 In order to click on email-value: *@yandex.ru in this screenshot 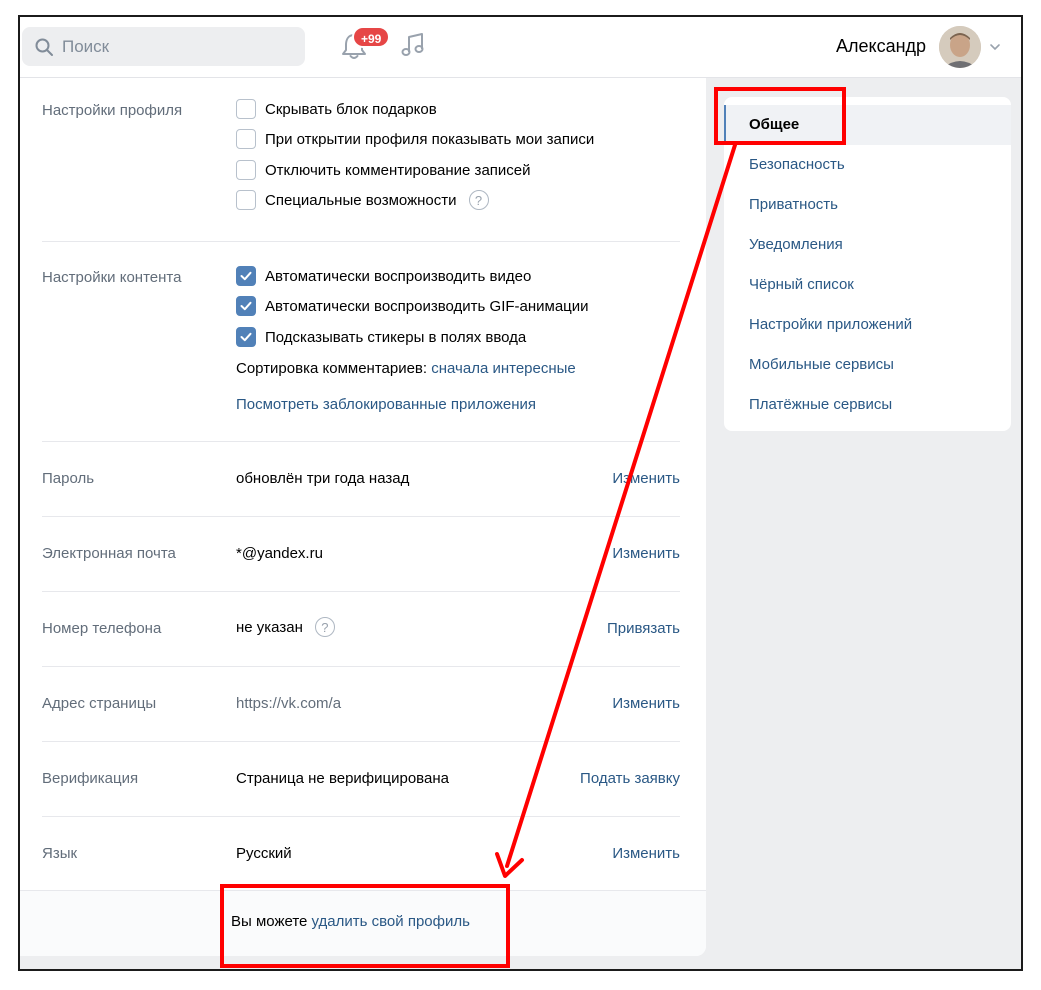, I will do `click(279, 553)`.